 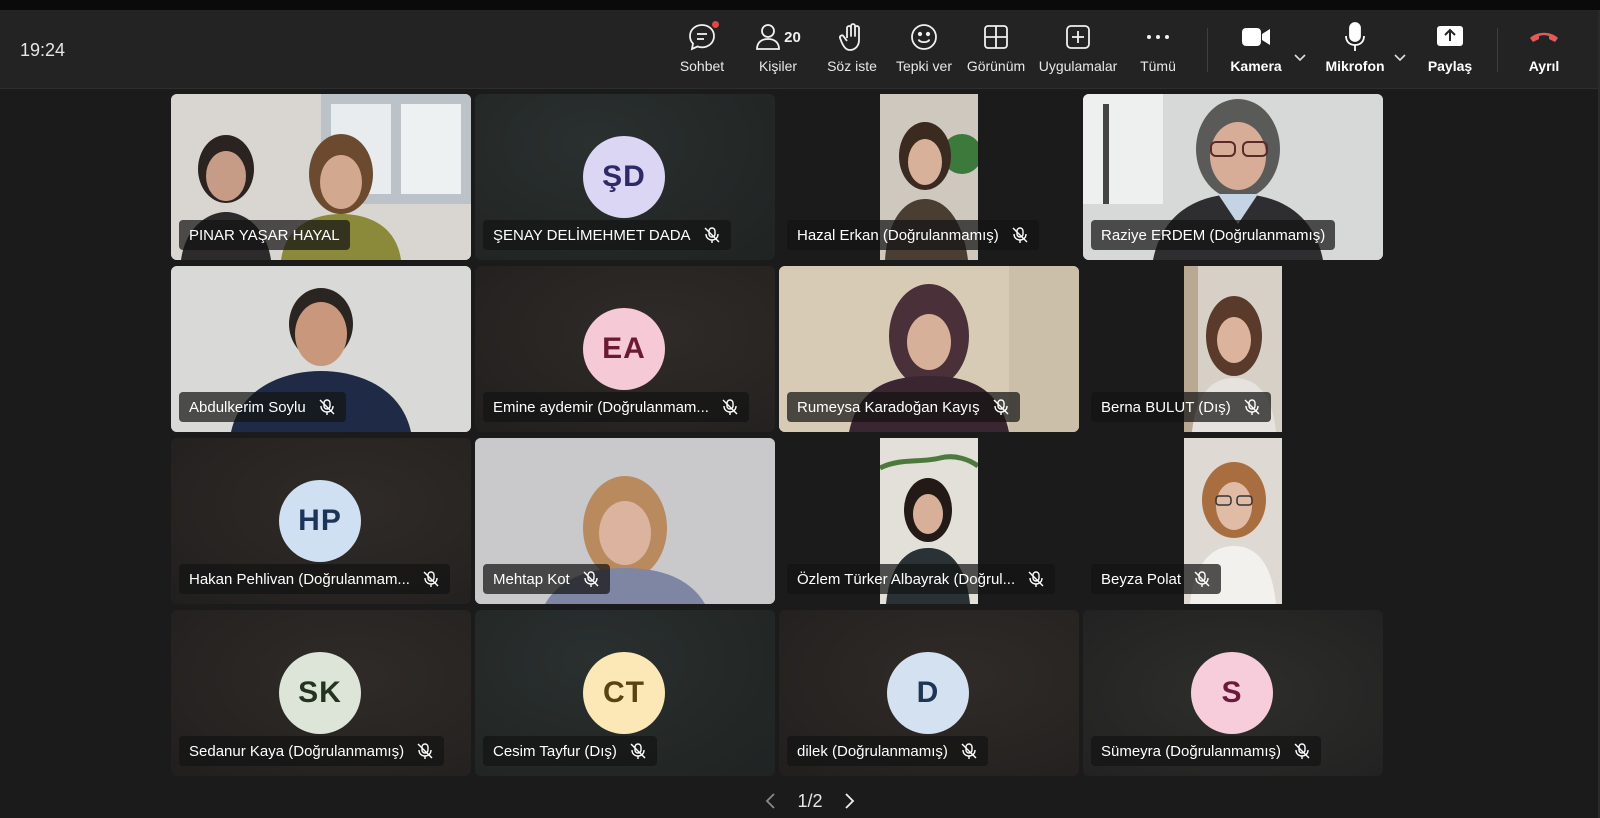 I want to click on chevron-left-icon, so click(x=771, y=801).